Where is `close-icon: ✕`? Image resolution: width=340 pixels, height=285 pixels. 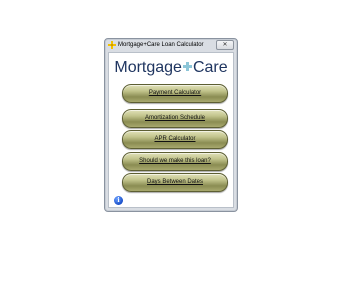
close-icon: ✕ is located at coordinates (225, 45).